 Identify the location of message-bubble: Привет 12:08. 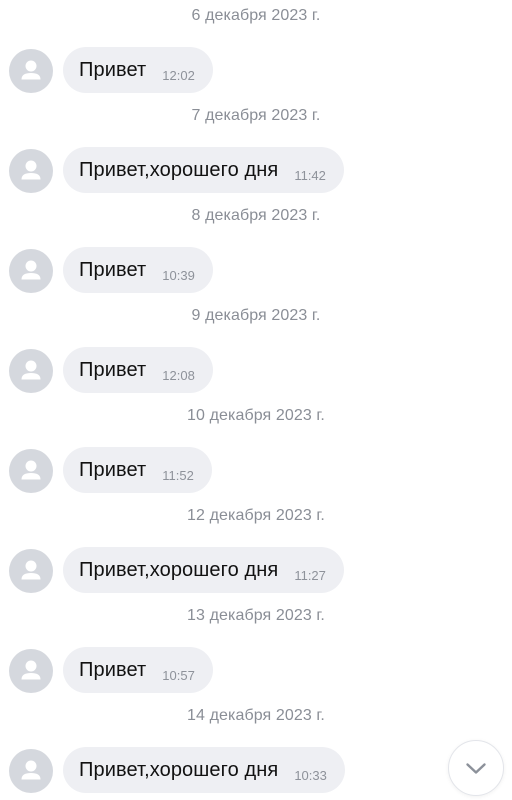
(138, 370).